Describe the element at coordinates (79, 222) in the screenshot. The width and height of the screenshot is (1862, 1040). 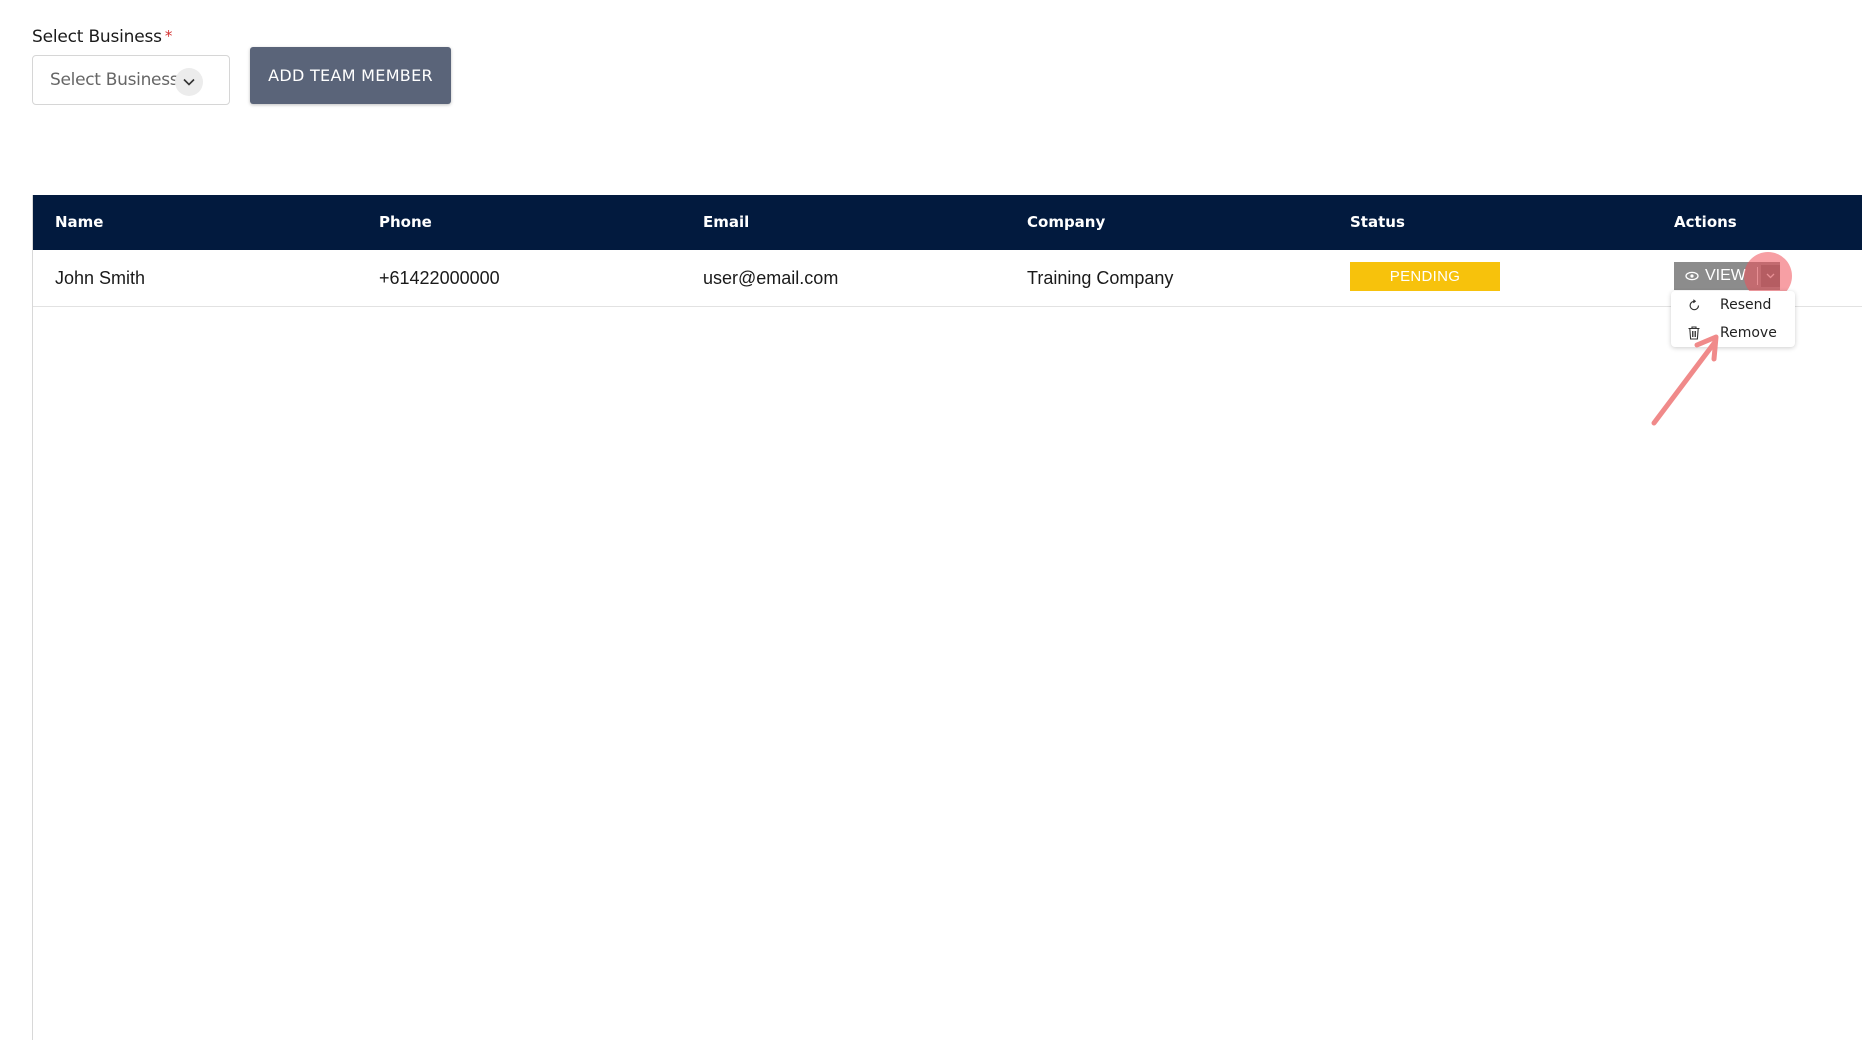
I see `column-header-name: Name` at that location.